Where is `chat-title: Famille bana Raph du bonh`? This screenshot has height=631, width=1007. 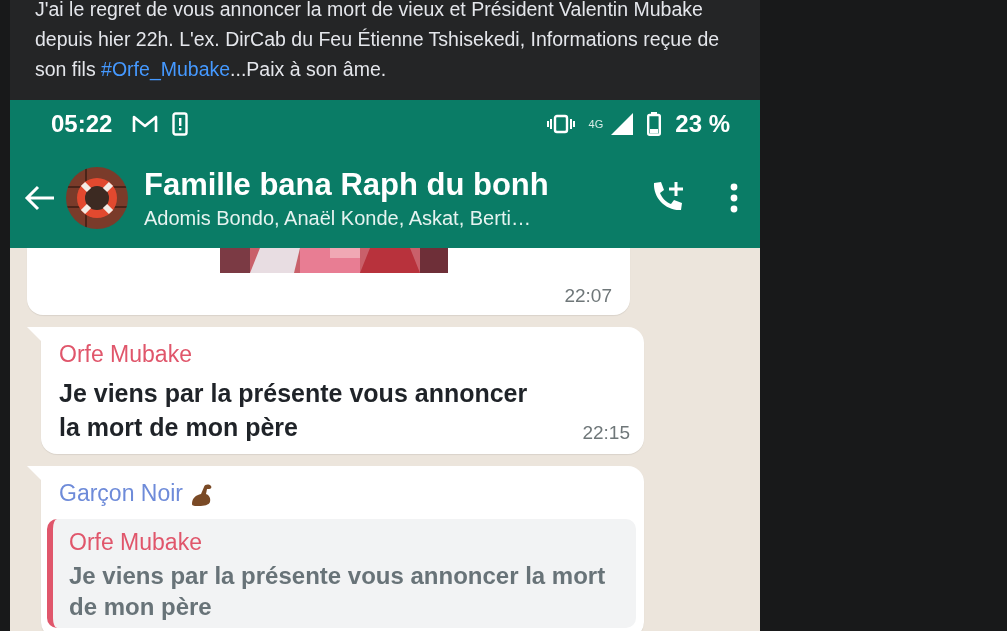
chat-title: Famille bana Raph du bonh is located at coordinates (391, 184).